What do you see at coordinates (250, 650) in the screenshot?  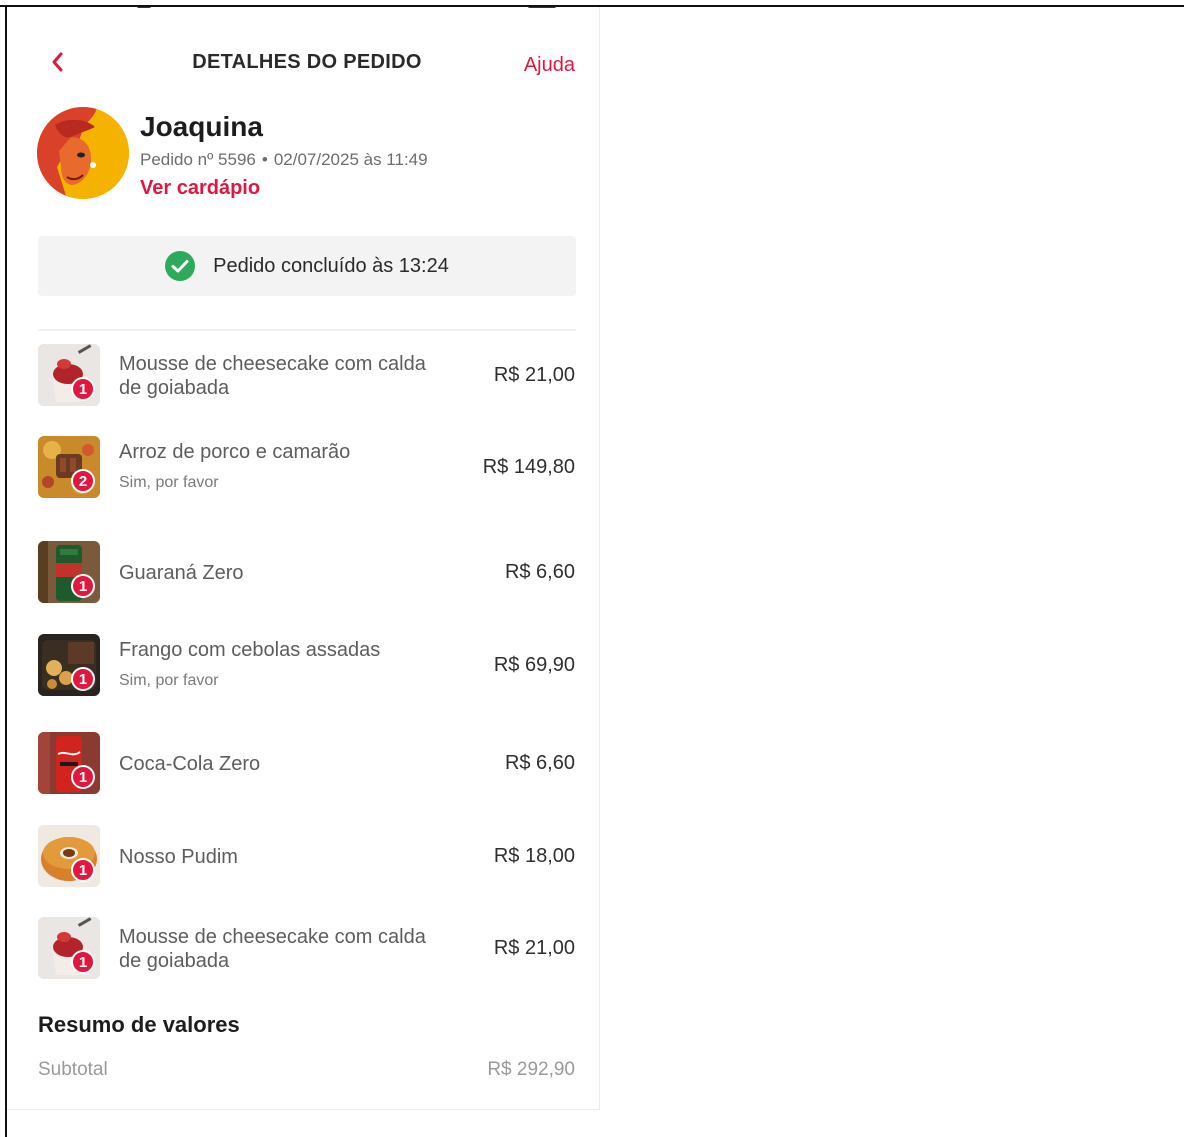 I see `item-name: Frango com cebolas assadas` at bounding box center [250, 650].